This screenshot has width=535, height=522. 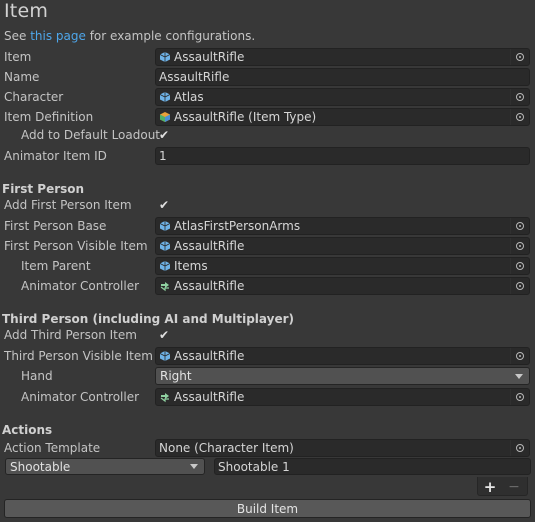 What do you see at coordinates (342, 397) in the screenshot?
I see `tp-animator-controller-field: AssaultRifle` at bounding box center [342, 397].